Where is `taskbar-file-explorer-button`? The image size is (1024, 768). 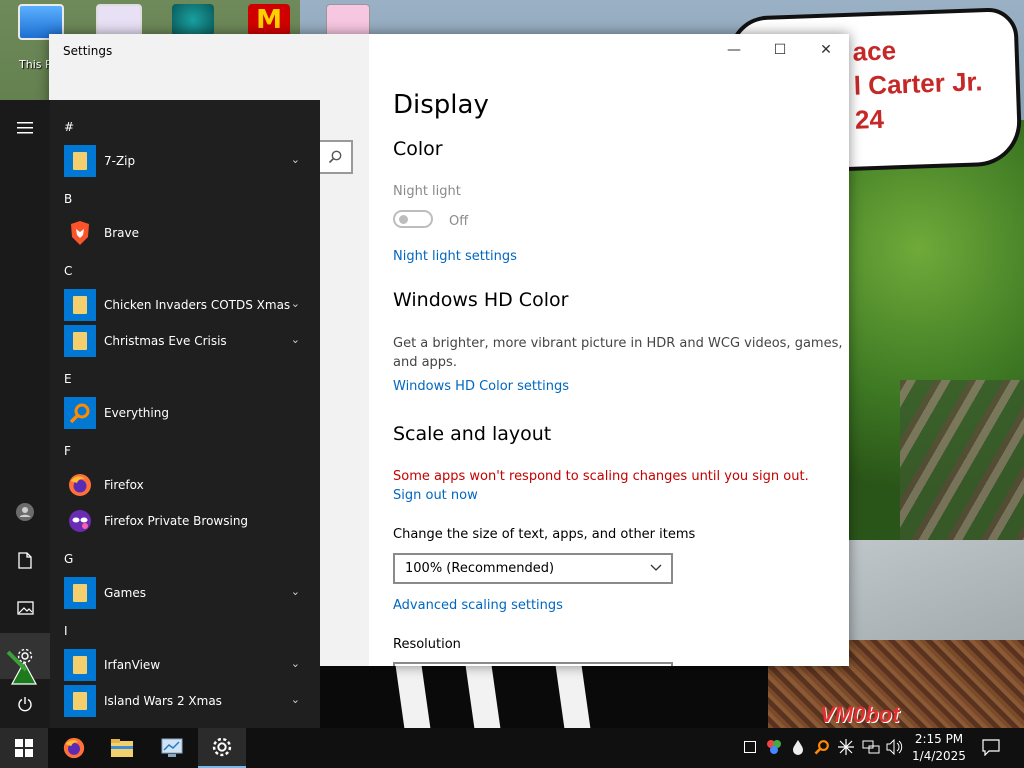
taskbar-file-explorer-button is located at coordinates (122, 748).